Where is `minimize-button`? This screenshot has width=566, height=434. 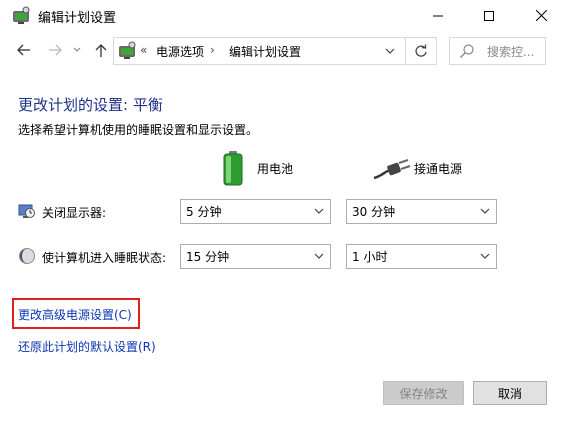 minimize-button is located at coordinates (438, 15).